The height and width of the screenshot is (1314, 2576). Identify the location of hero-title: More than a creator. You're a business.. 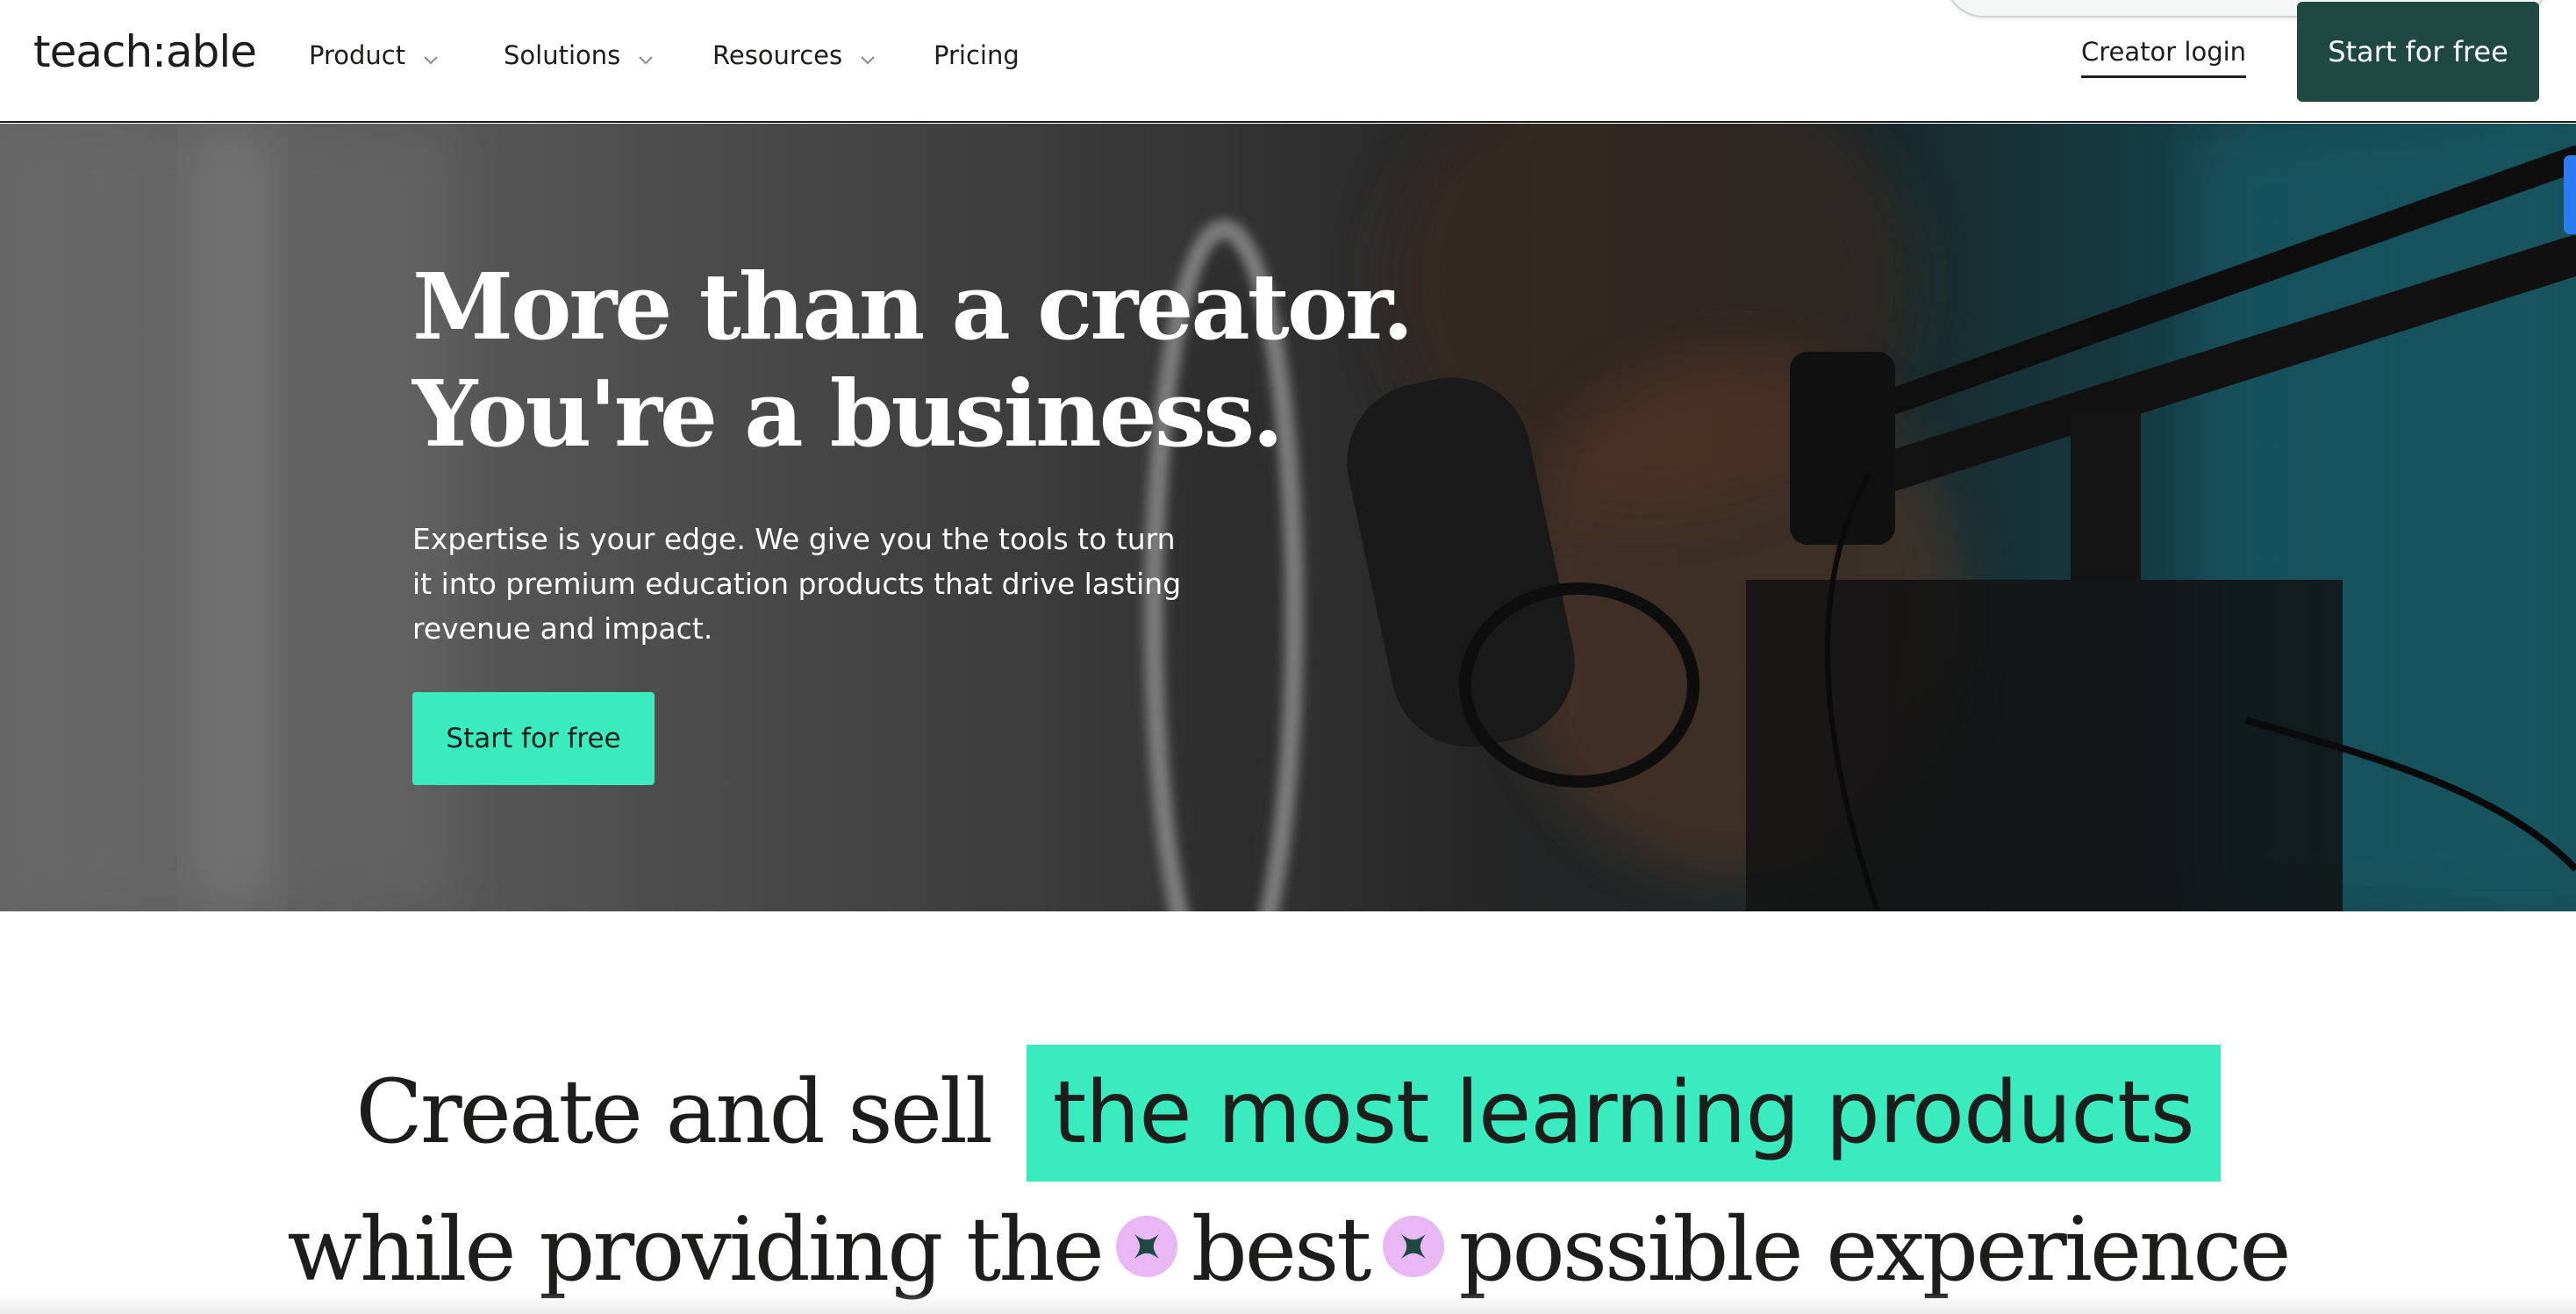
(913, 360).